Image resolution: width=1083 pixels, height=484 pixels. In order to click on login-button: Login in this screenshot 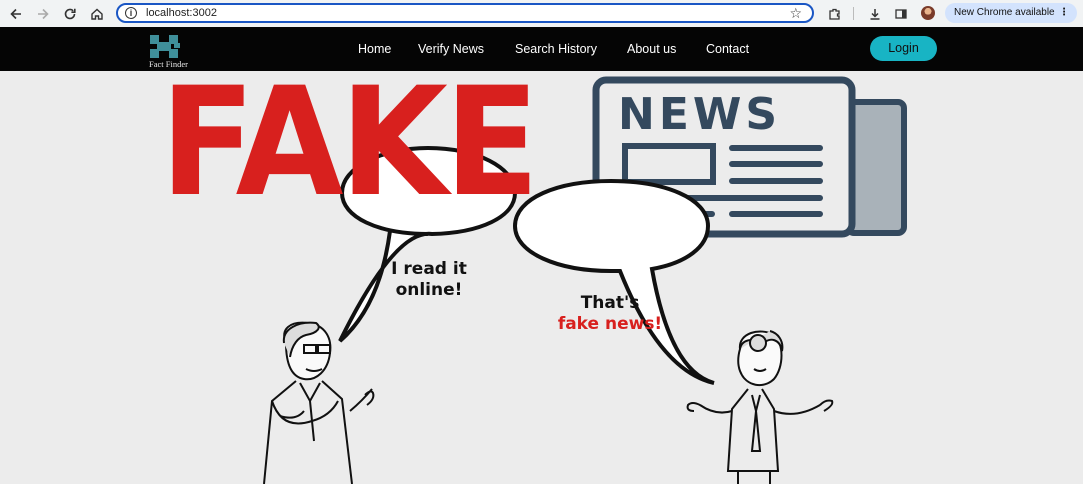, I will do `click(903, 48)`.